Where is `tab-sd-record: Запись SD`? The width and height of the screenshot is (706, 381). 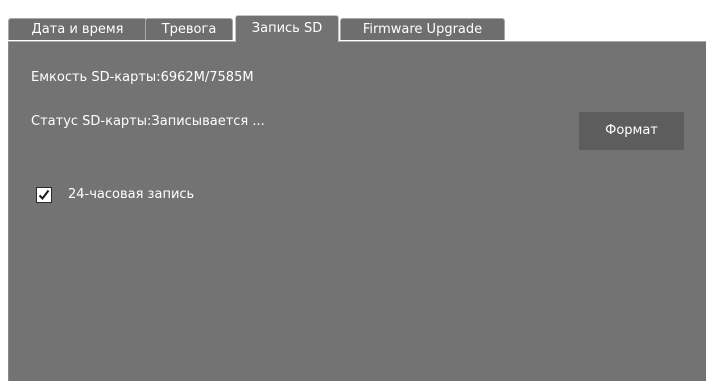
tab-sd-record: Запись SD is located at coordinates (287, 28).